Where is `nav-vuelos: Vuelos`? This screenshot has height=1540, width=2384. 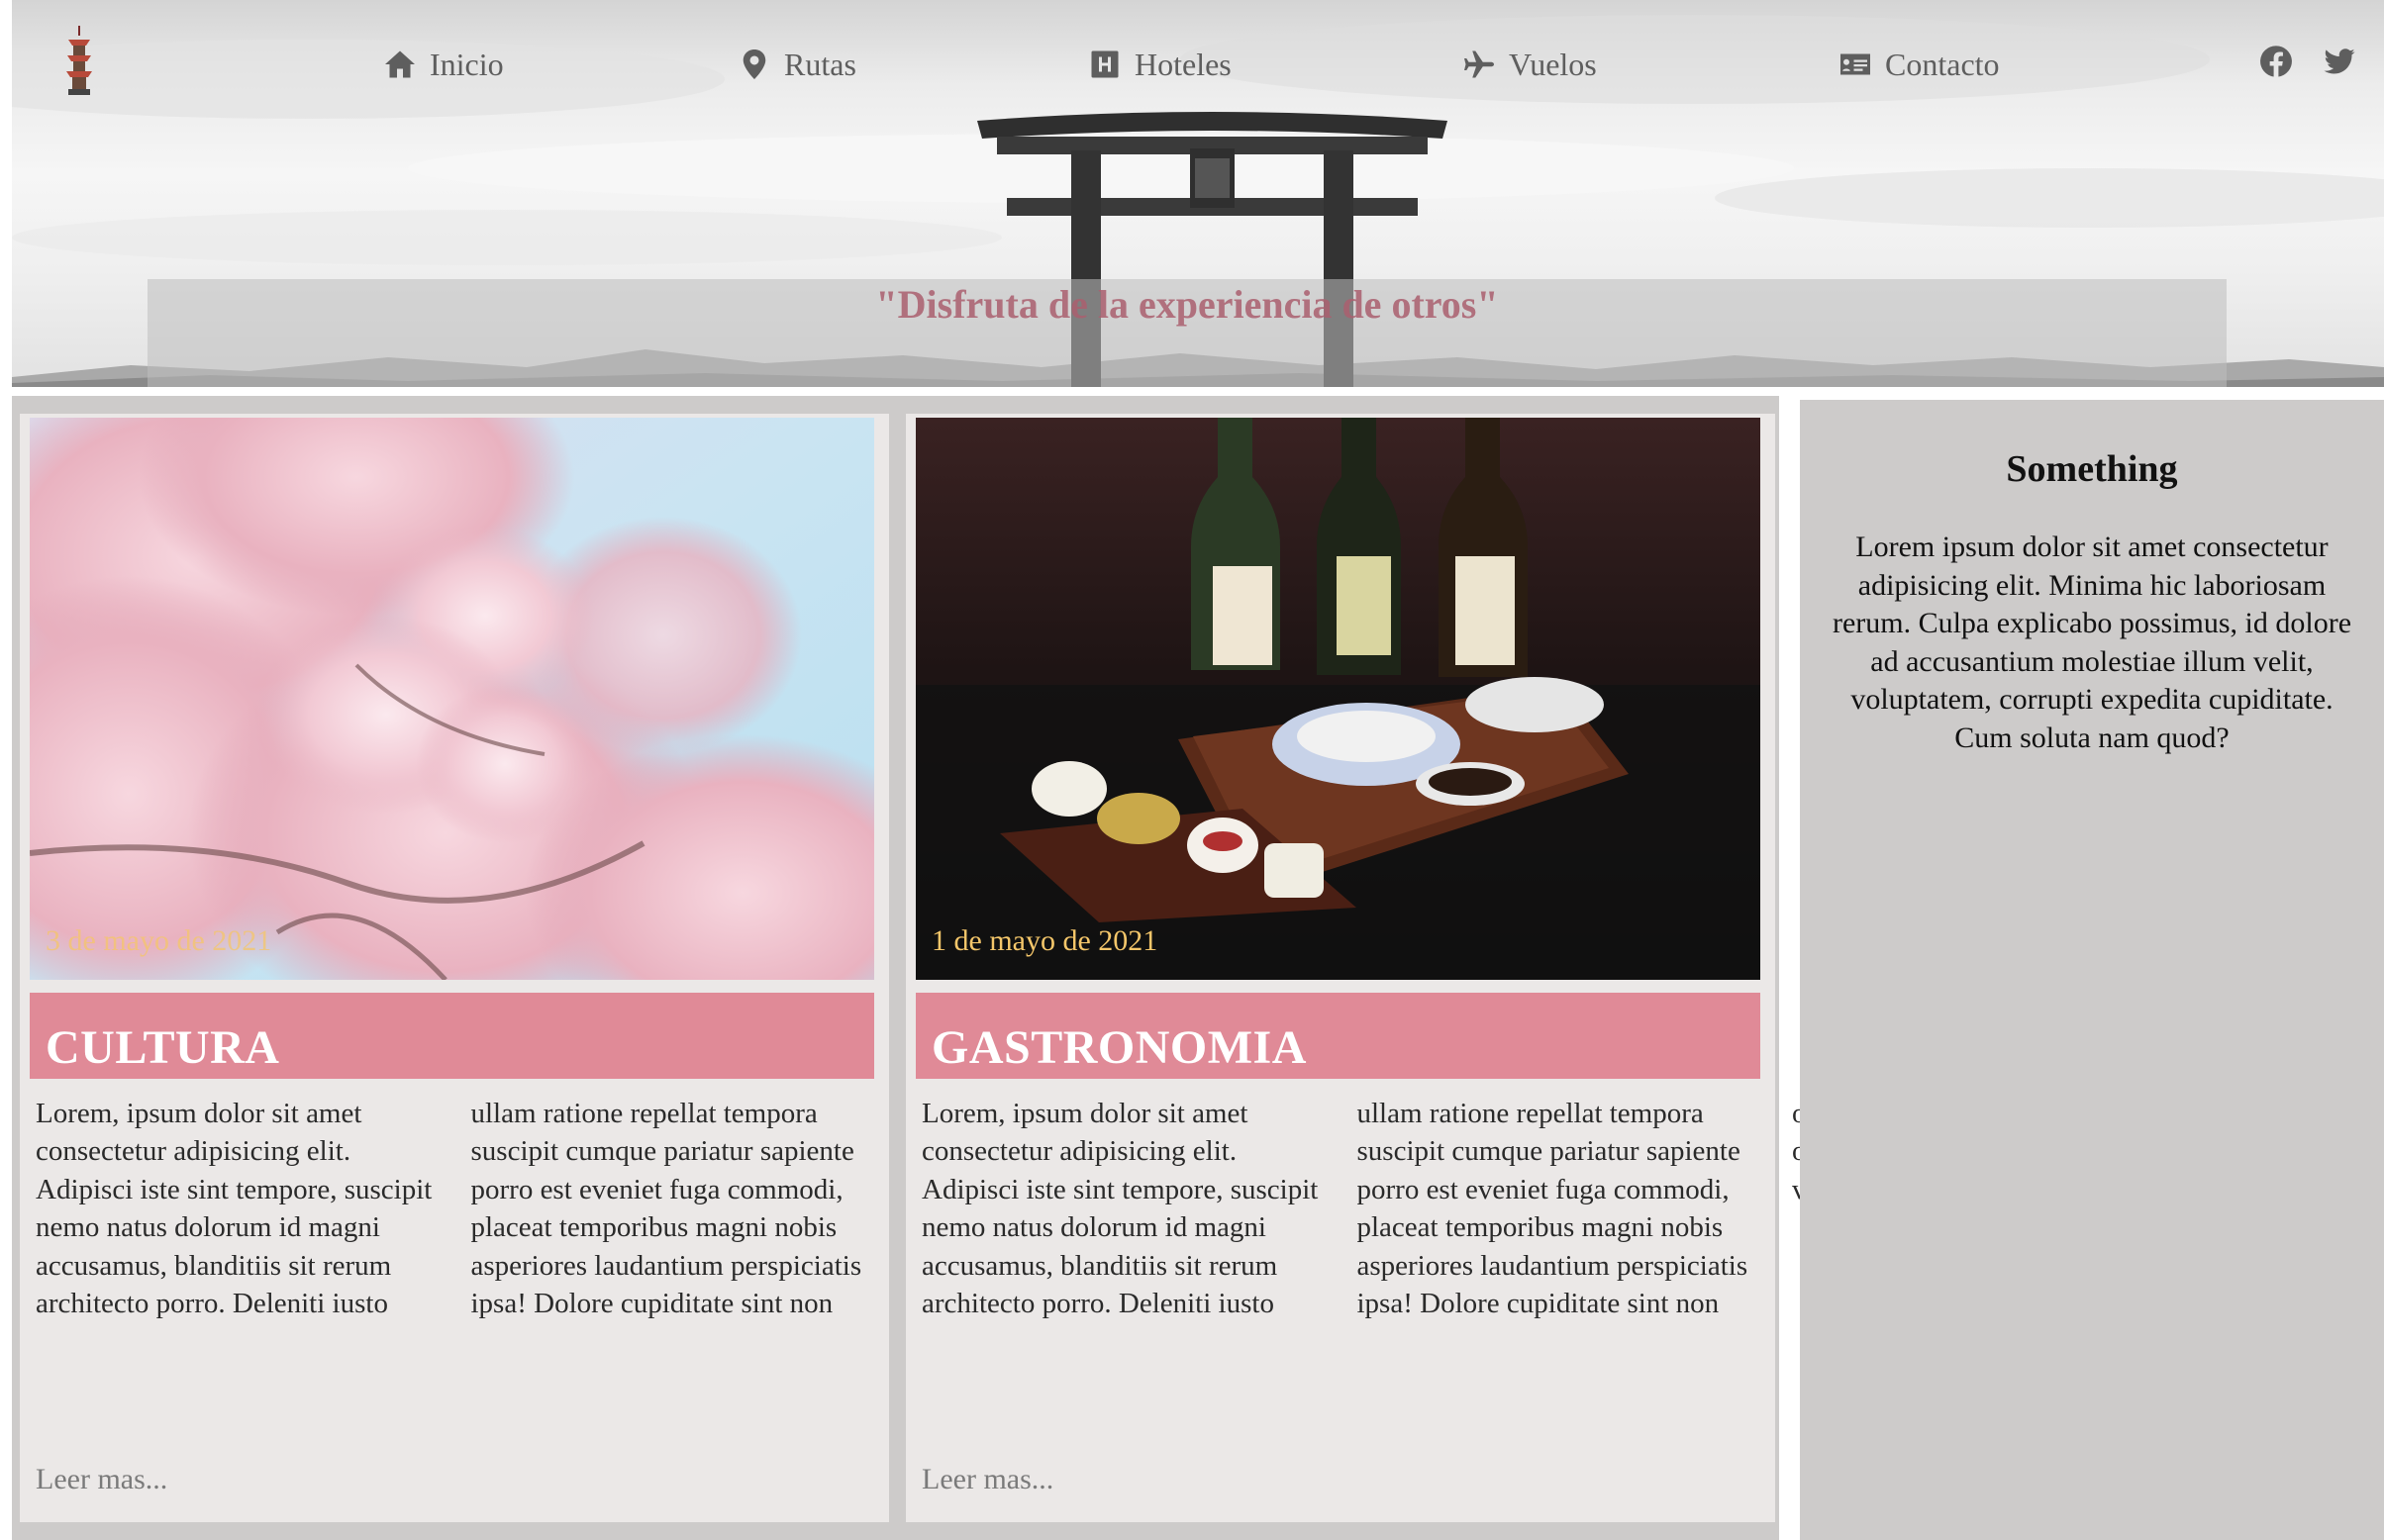 nav-vuelos: Vuelos is located at coordinates (1529, 64).